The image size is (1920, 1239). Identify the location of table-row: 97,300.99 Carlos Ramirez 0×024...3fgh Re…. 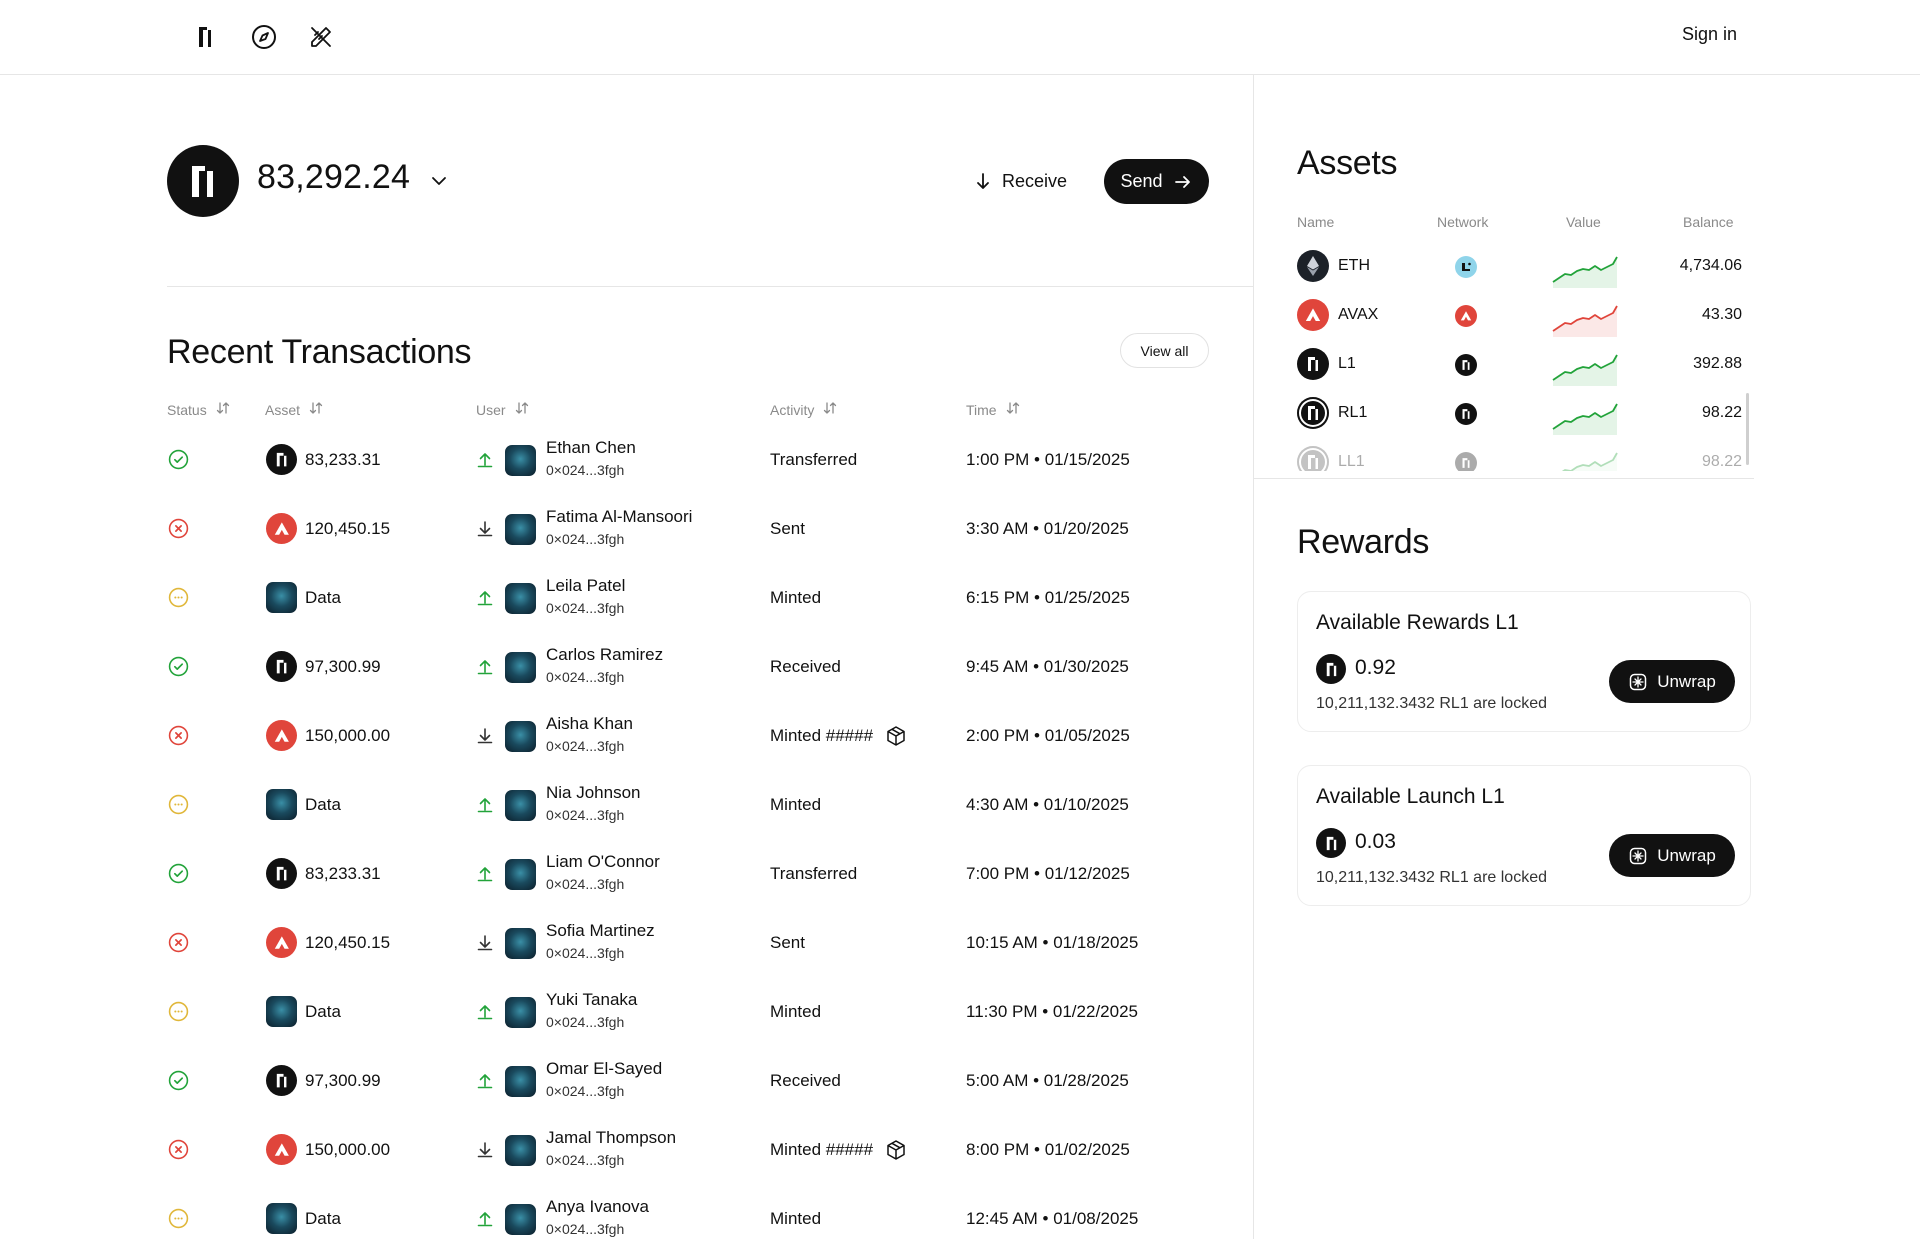
(702, 666).